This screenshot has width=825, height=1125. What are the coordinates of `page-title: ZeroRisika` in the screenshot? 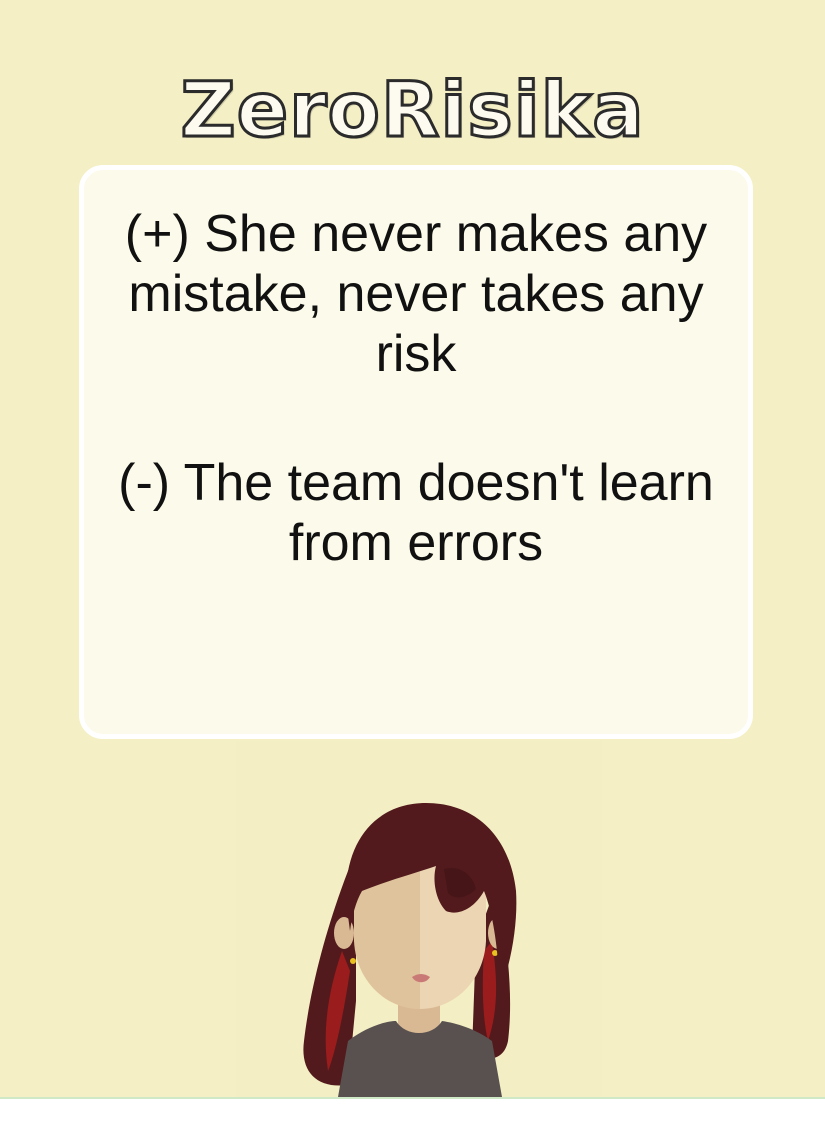 It's located at (412, 109).